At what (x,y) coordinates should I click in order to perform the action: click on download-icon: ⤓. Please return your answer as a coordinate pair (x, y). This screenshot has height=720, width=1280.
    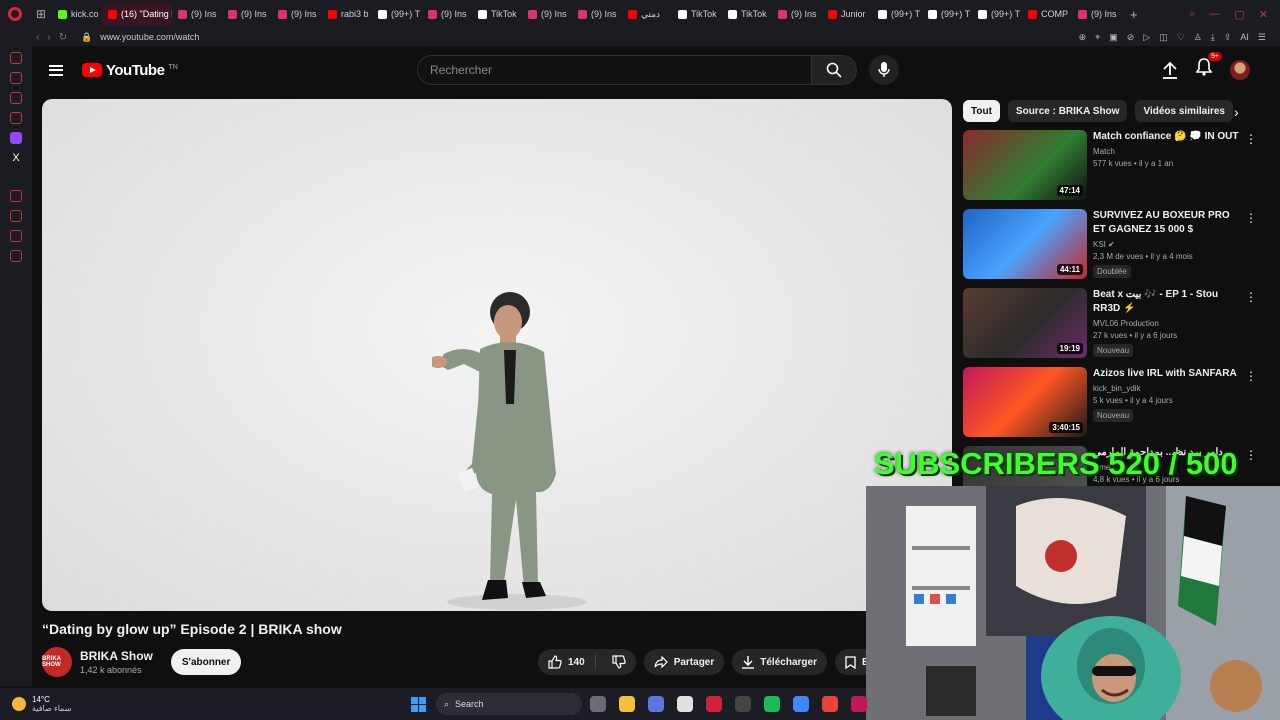
    Looking at the image, I should click on (1213, 37).